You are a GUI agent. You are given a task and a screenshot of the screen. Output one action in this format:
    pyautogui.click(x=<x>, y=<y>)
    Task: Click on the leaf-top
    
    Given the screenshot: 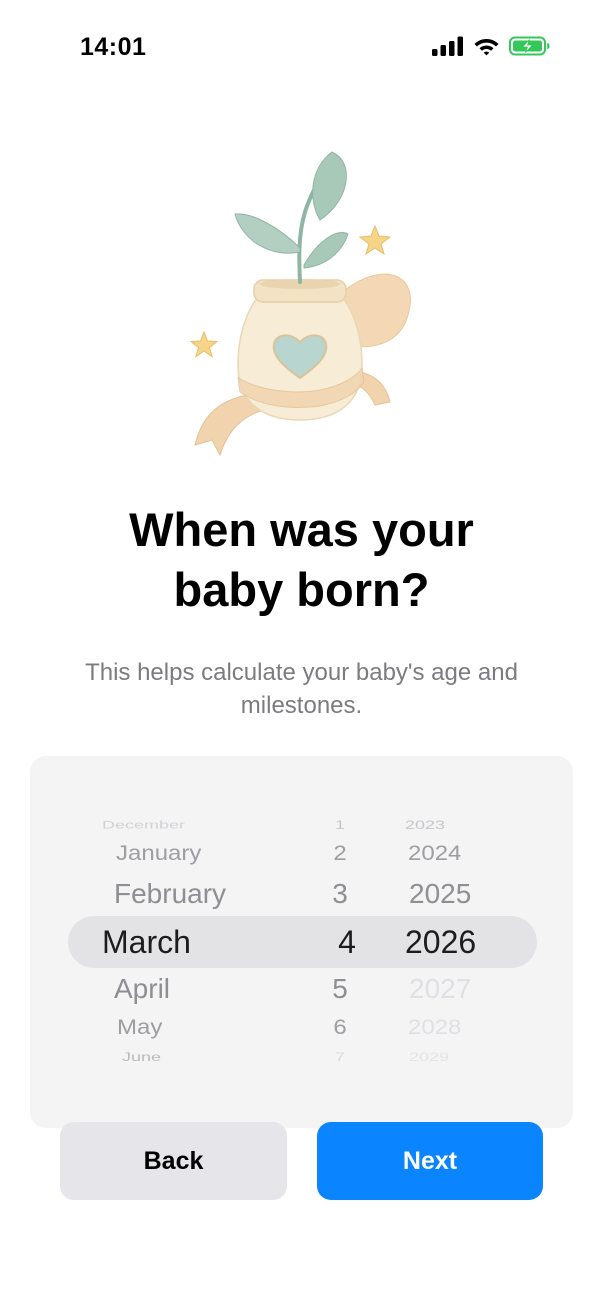 What is the action you would take?
    pyautogui.click(x=329, y=186)
    